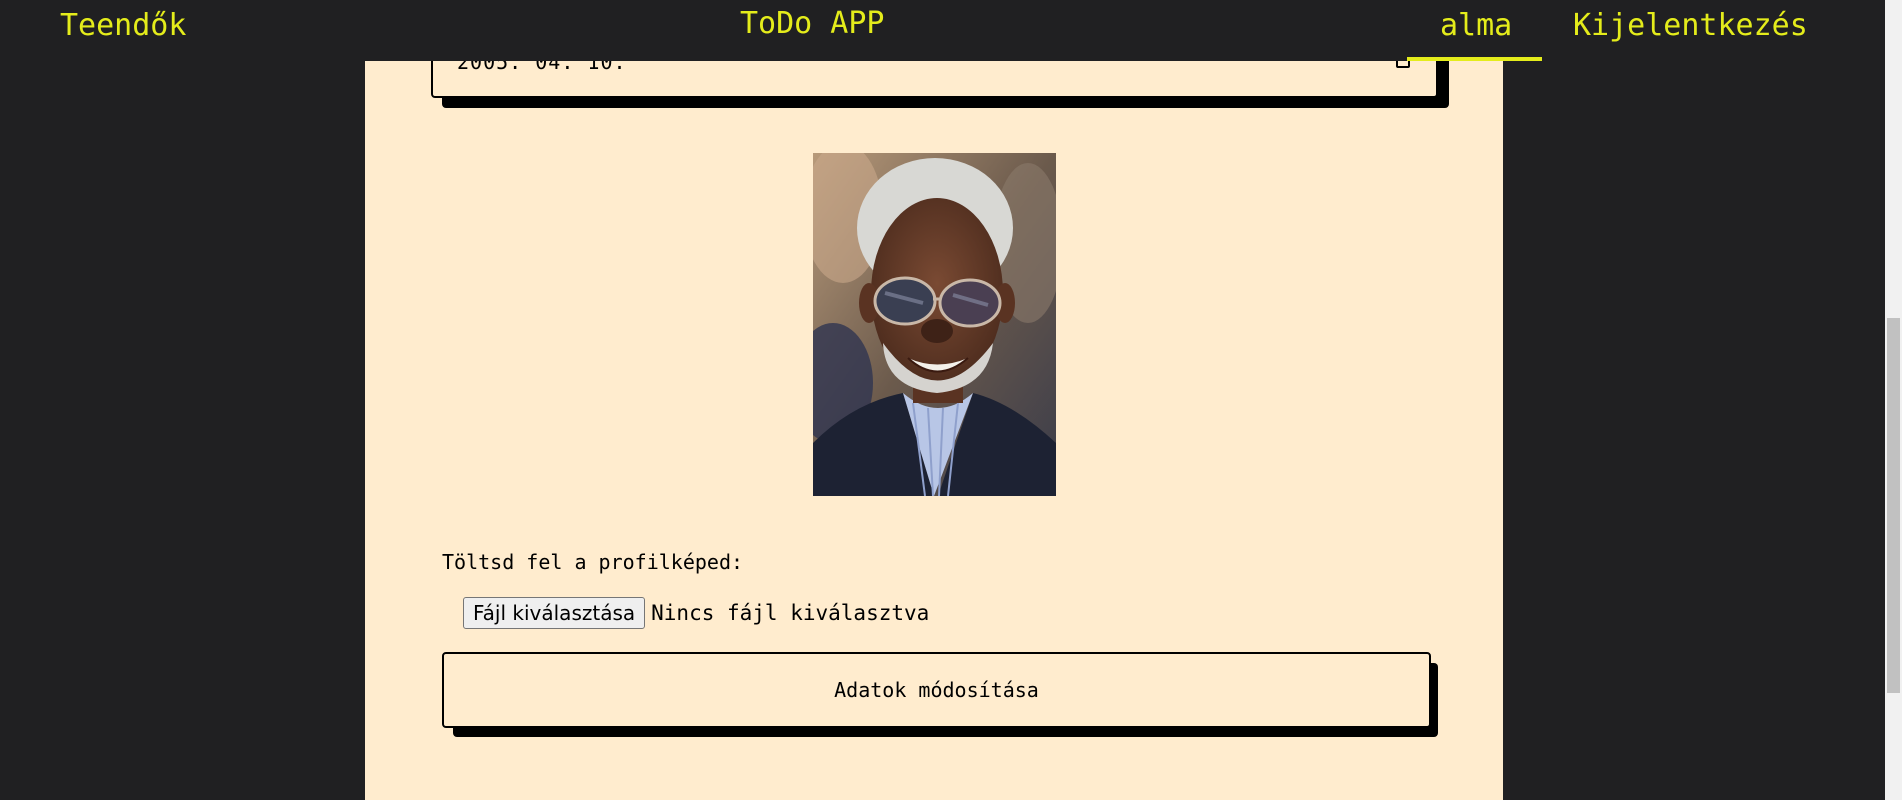 This screenshot has height=800, width=1902. I want to click on choose-file-button: Fájl kiválasztása, so click(554, 613).